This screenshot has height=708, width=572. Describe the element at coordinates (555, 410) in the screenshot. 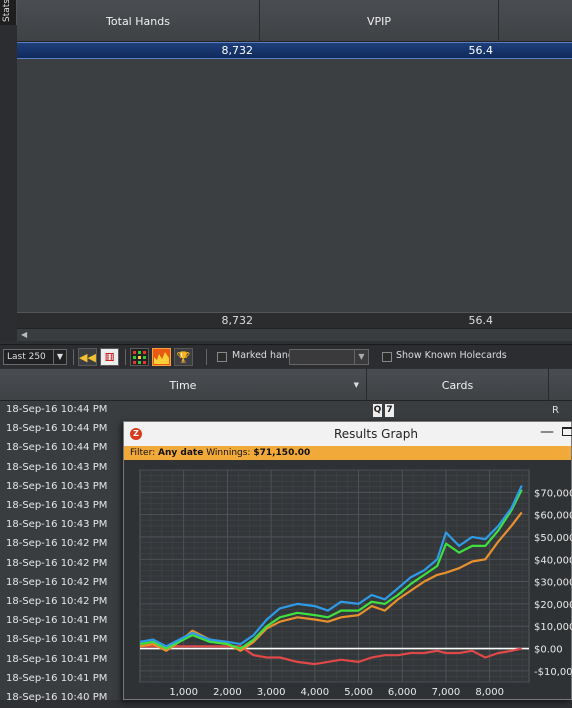

I see `result-cell: R` at that location.